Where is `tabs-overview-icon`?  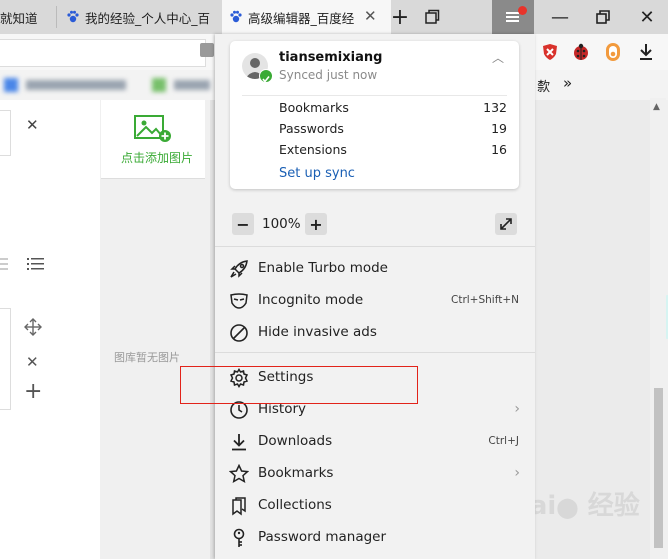 tabs-overview-icon is located at coordinates (432, 17).